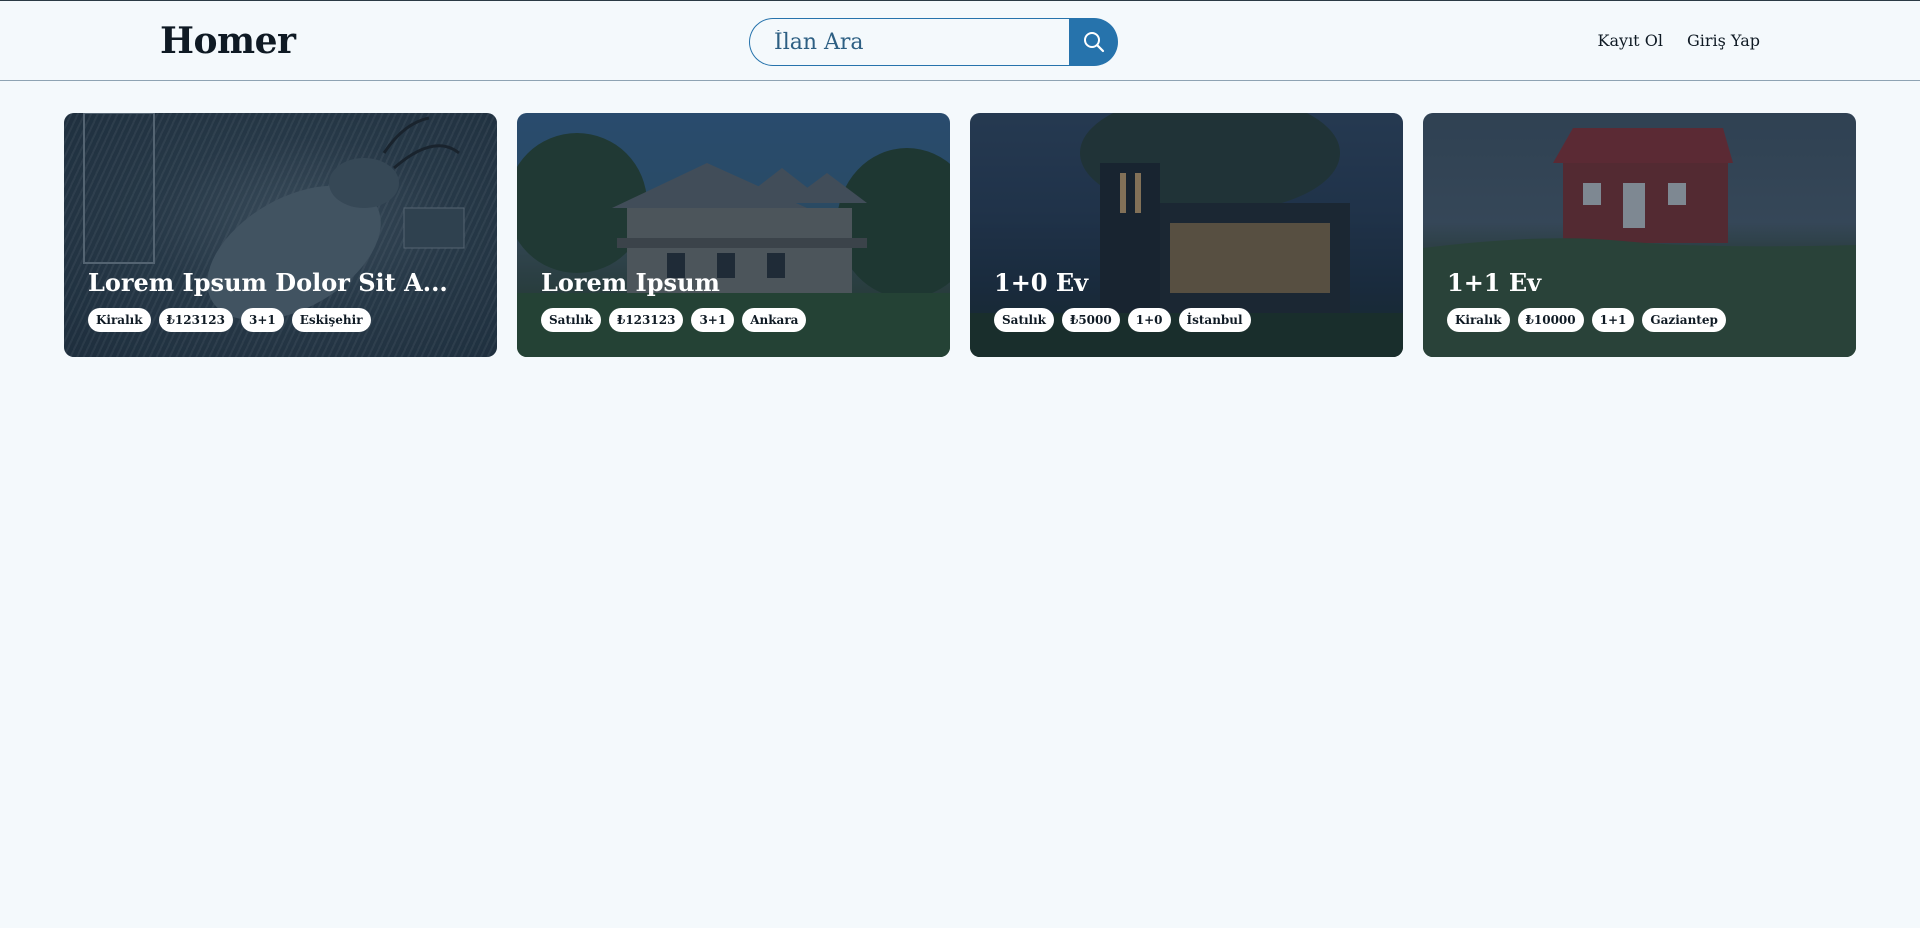  I want to click on top-navbar: Homer Kayıt Ol Giriş Yap, so click(960, 40).